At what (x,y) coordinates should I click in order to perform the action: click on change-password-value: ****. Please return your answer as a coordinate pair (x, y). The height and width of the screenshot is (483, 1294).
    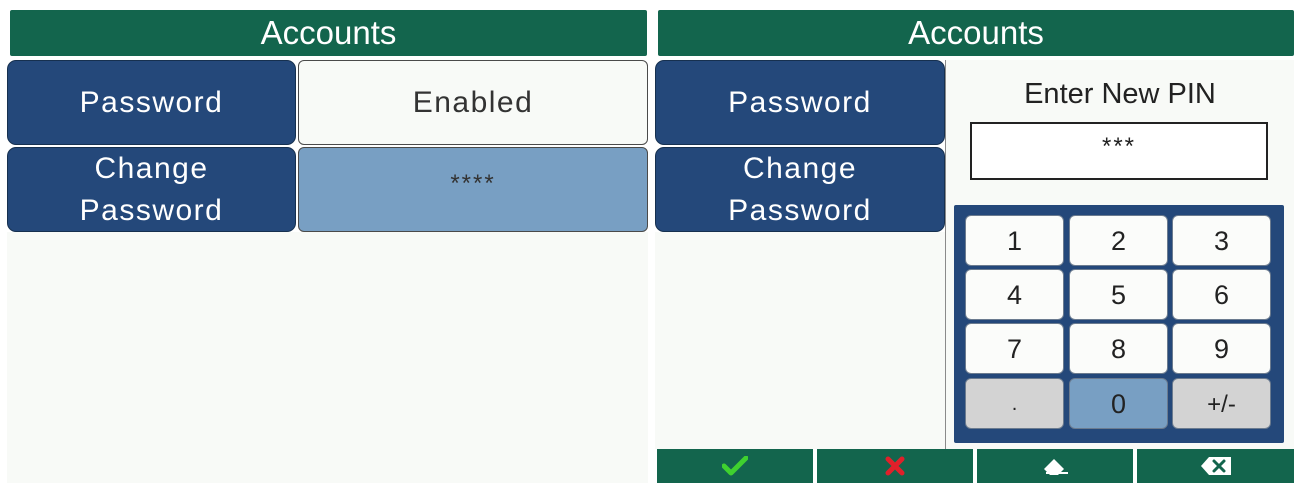
    Looking at the image, I should click on (473, 189).